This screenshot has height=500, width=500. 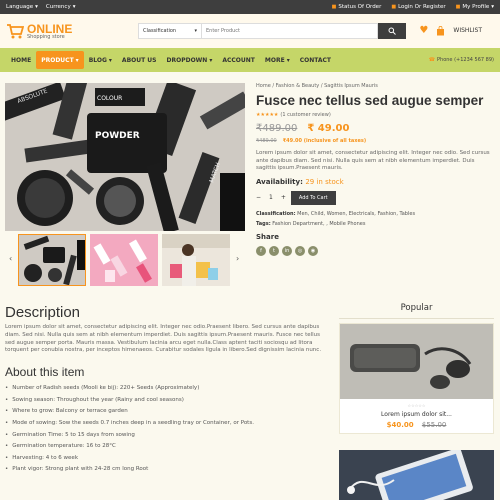 I want to click on review-link: (1 customer review), so click(x=305, y=115).